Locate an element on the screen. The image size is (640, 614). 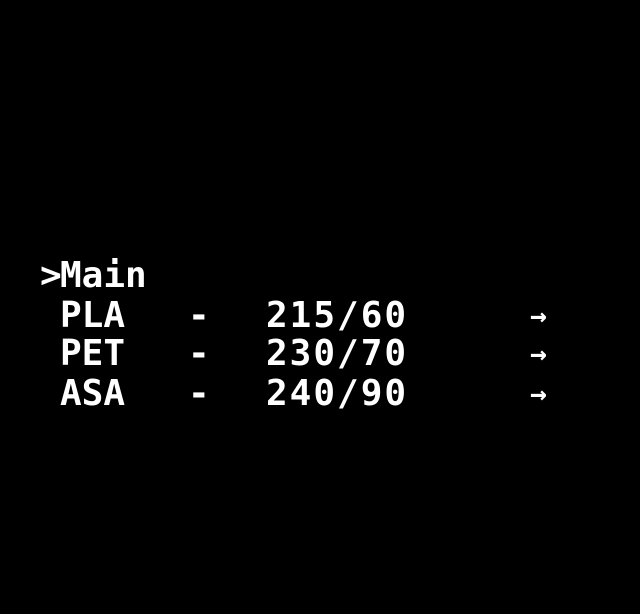
menu-item-main: > Main is located at coordinates (93, 275).